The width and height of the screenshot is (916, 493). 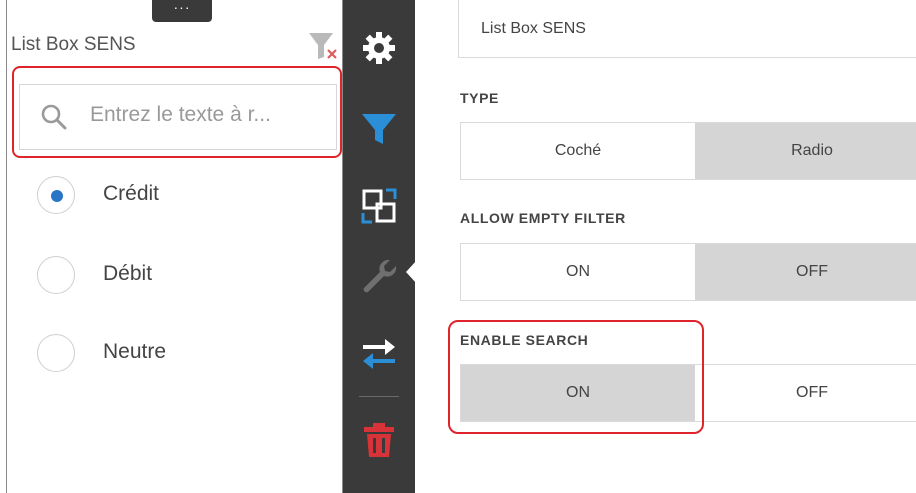 What do you see at coordinates (379, 276) in the screenshot?
I see `wrench-icon` at bounding box center [379, 276].